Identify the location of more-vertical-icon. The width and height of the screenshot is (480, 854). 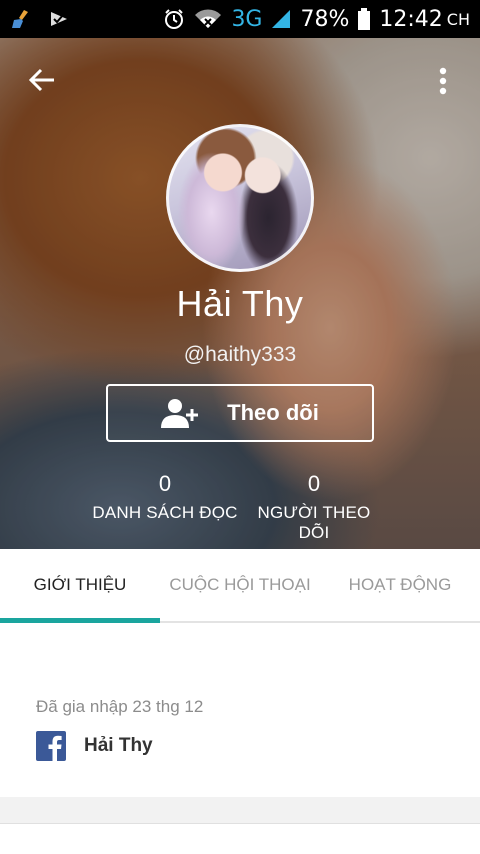
(443, 81).